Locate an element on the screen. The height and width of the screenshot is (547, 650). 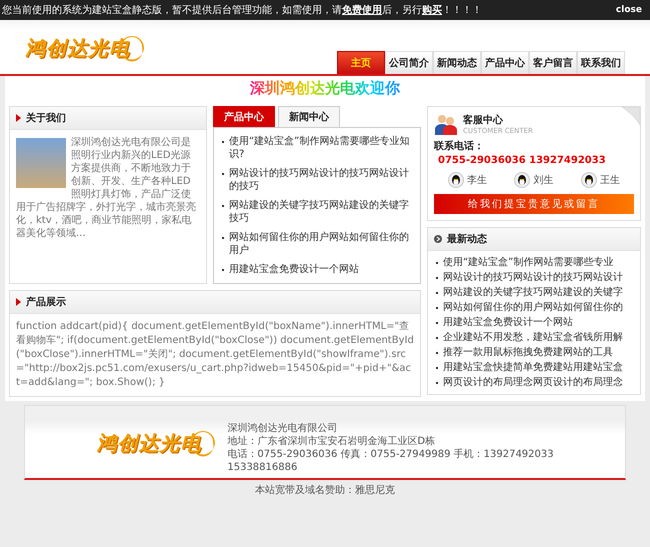
news-tab: 产品中心 is located at coordinates (244, 116).